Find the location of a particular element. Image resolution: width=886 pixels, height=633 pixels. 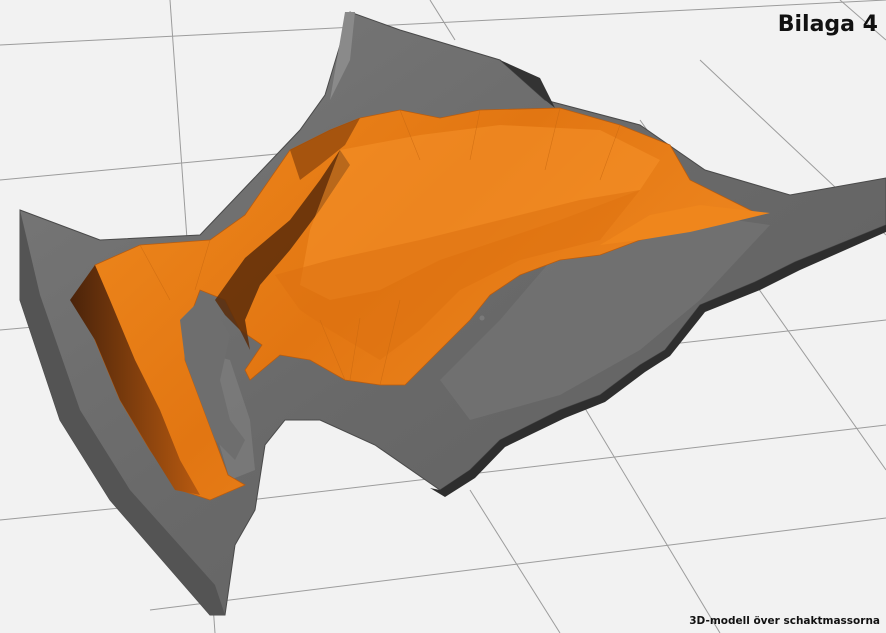

figure-caption: 3D-modell över schaktmassorna is located at coordinates (784, 621).